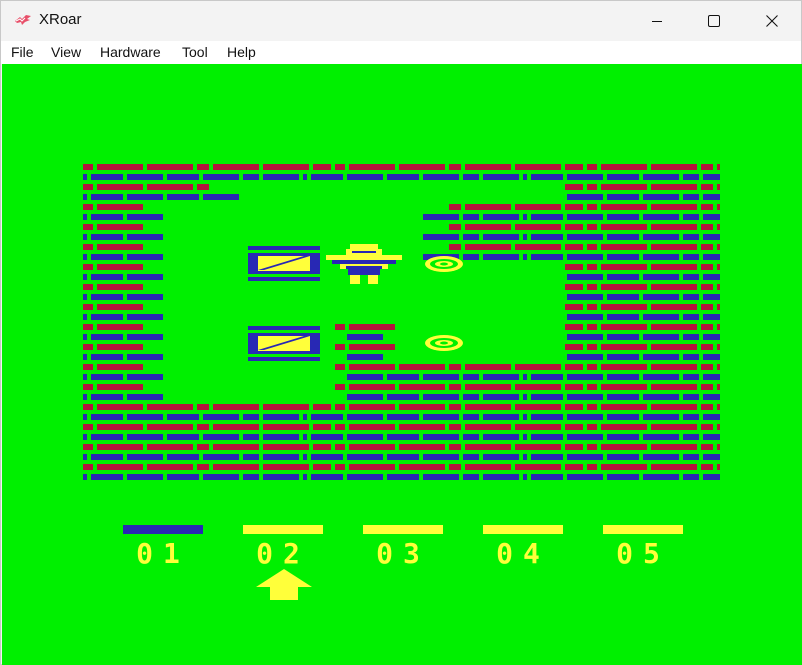 The image size is (802, 665). I want to click on level-selector: 01 02 03 04 05, so click(403, 547).